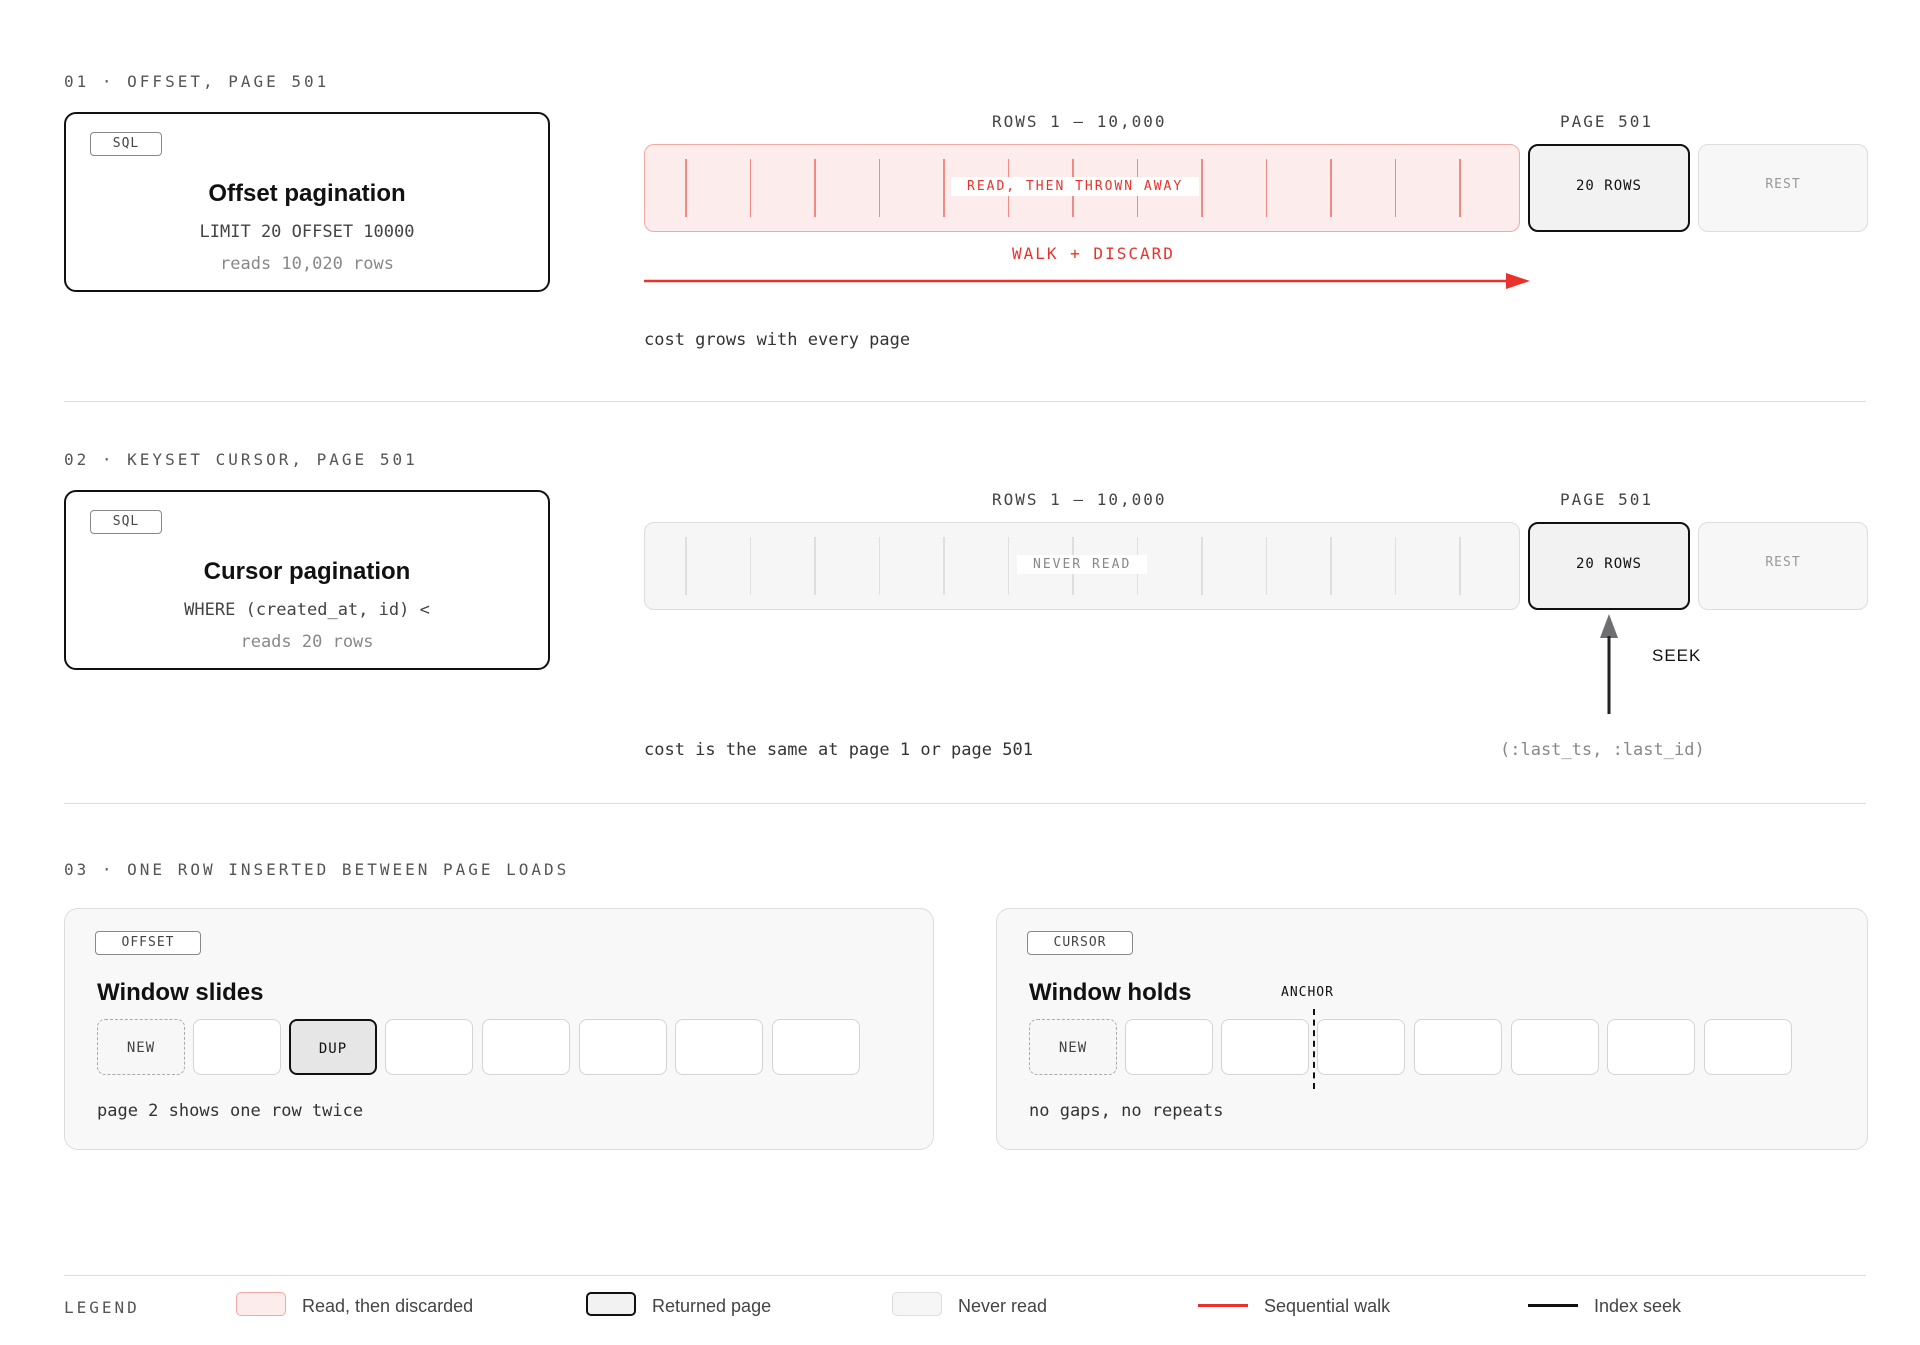 This screenshot has width=1920, height=1345. Describe the element at coordinates (712, 1306) in the screenshot. I see `legend-label-returned: Returned page` at that location.